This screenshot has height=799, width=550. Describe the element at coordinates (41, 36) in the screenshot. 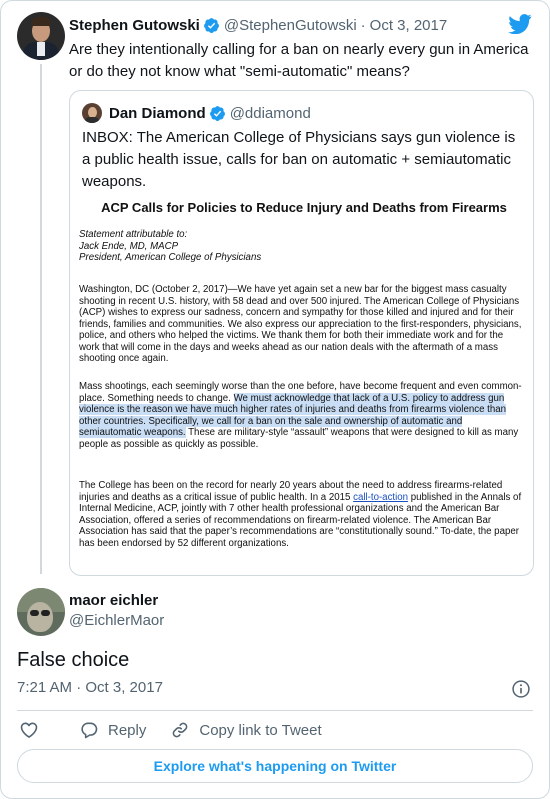

I see `avatar-stephen-gutowski` at that location.